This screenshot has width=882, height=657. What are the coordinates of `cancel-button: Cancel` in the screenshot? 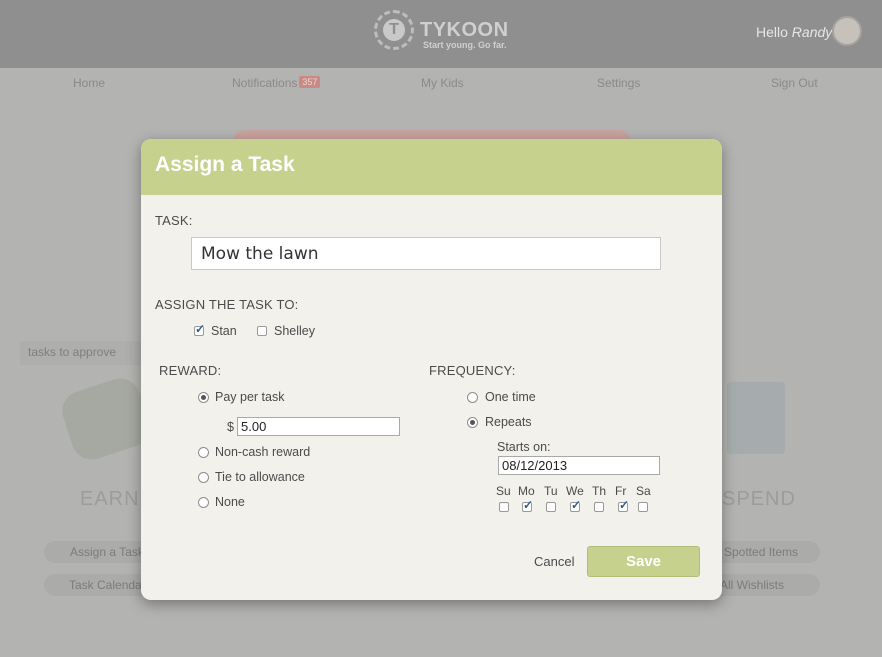 It's located at (554, 561).